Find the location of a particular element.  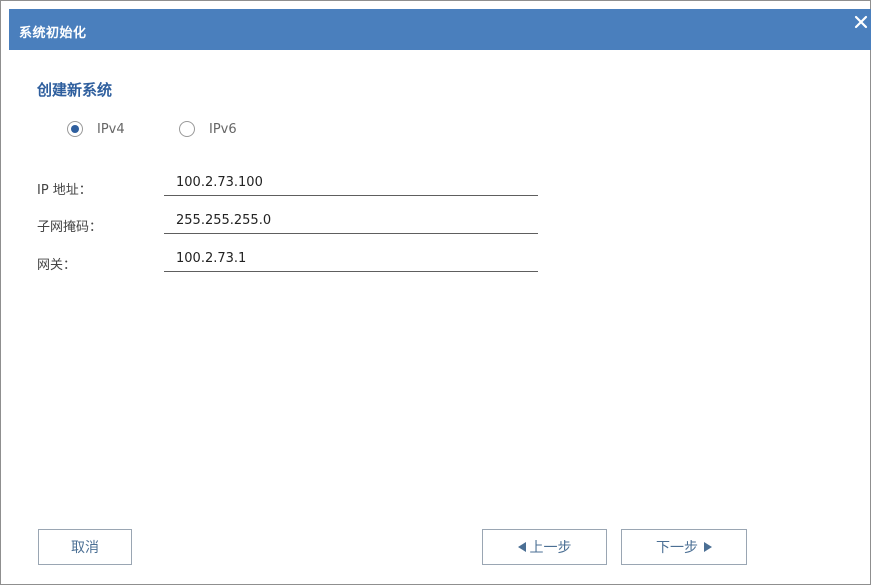

cancel-button: 取消 is located at coordinates (85, 547).